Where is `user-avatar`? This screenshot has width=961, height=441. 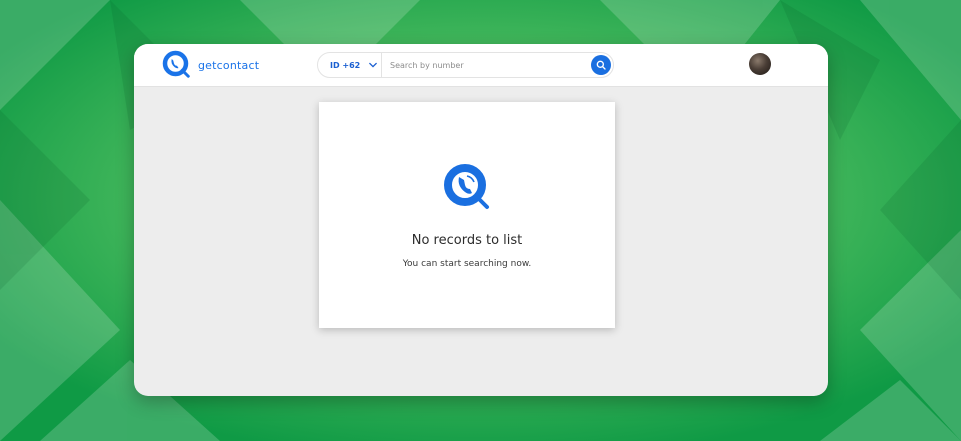
user-avatar is located at coordinates (760, 64).